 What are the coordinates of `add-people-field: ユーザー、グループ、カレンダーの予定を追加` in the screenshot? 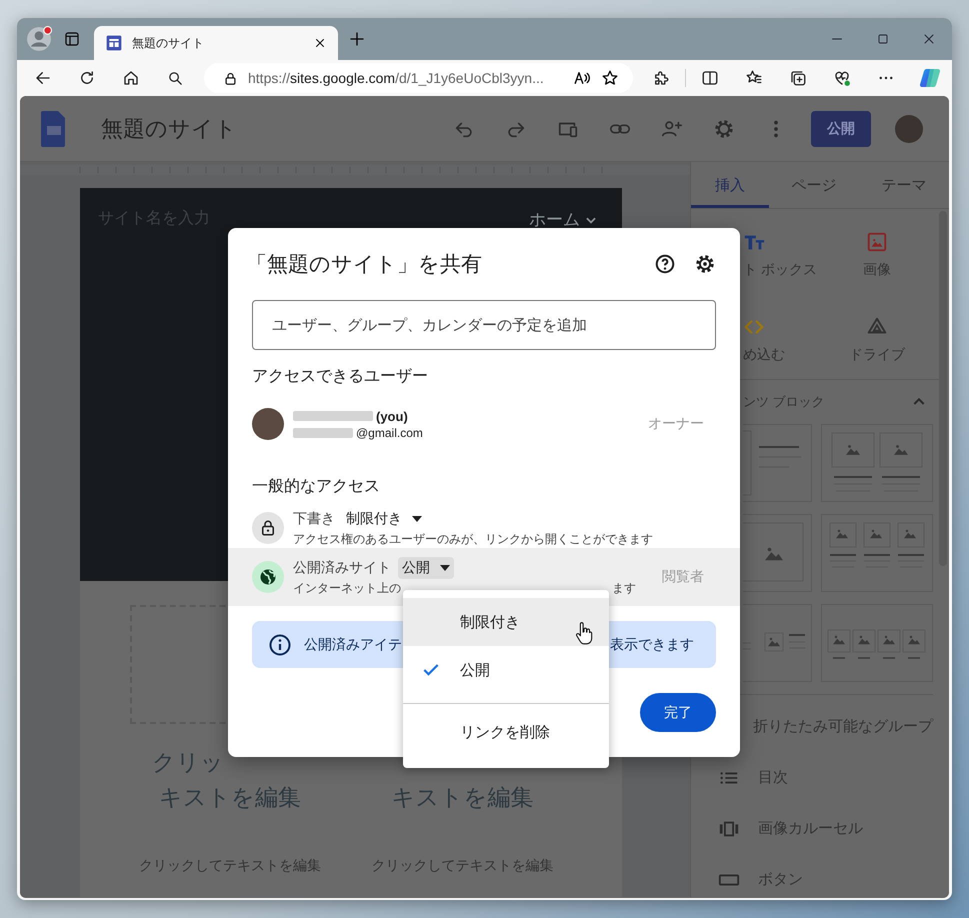 It's located at (484, 325).